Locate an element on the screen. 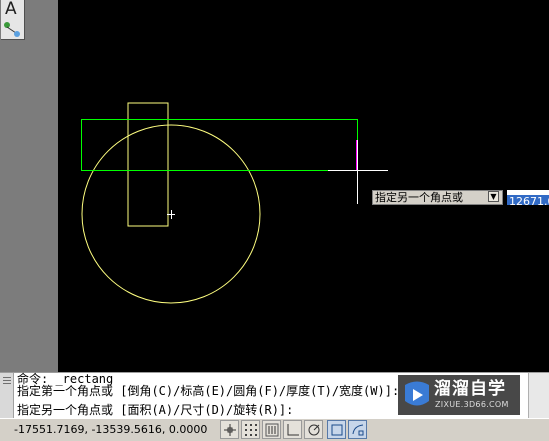  dynamic-input-prompt: 指定另一个角点或 is located at coordinates (437, 197).